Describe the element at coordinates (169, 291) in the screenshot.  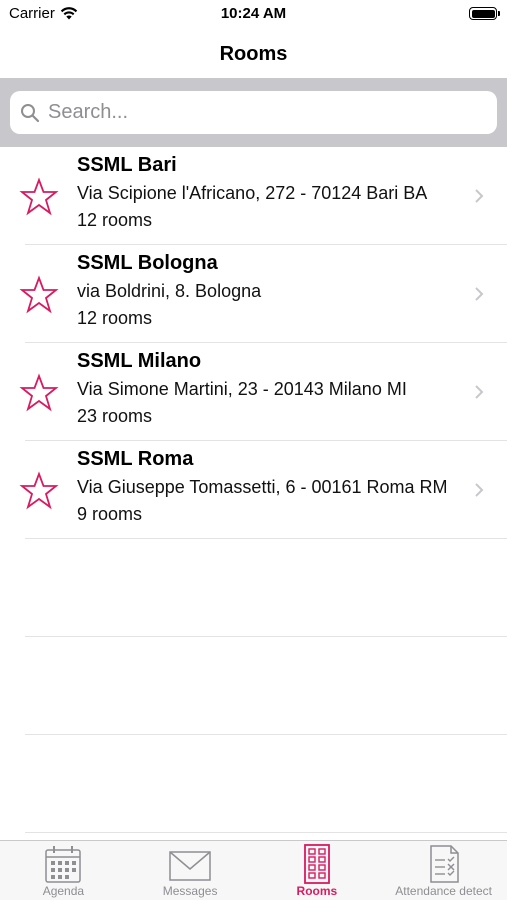
I see `room-address: via Boldrini, 8. Bologna` at that location.